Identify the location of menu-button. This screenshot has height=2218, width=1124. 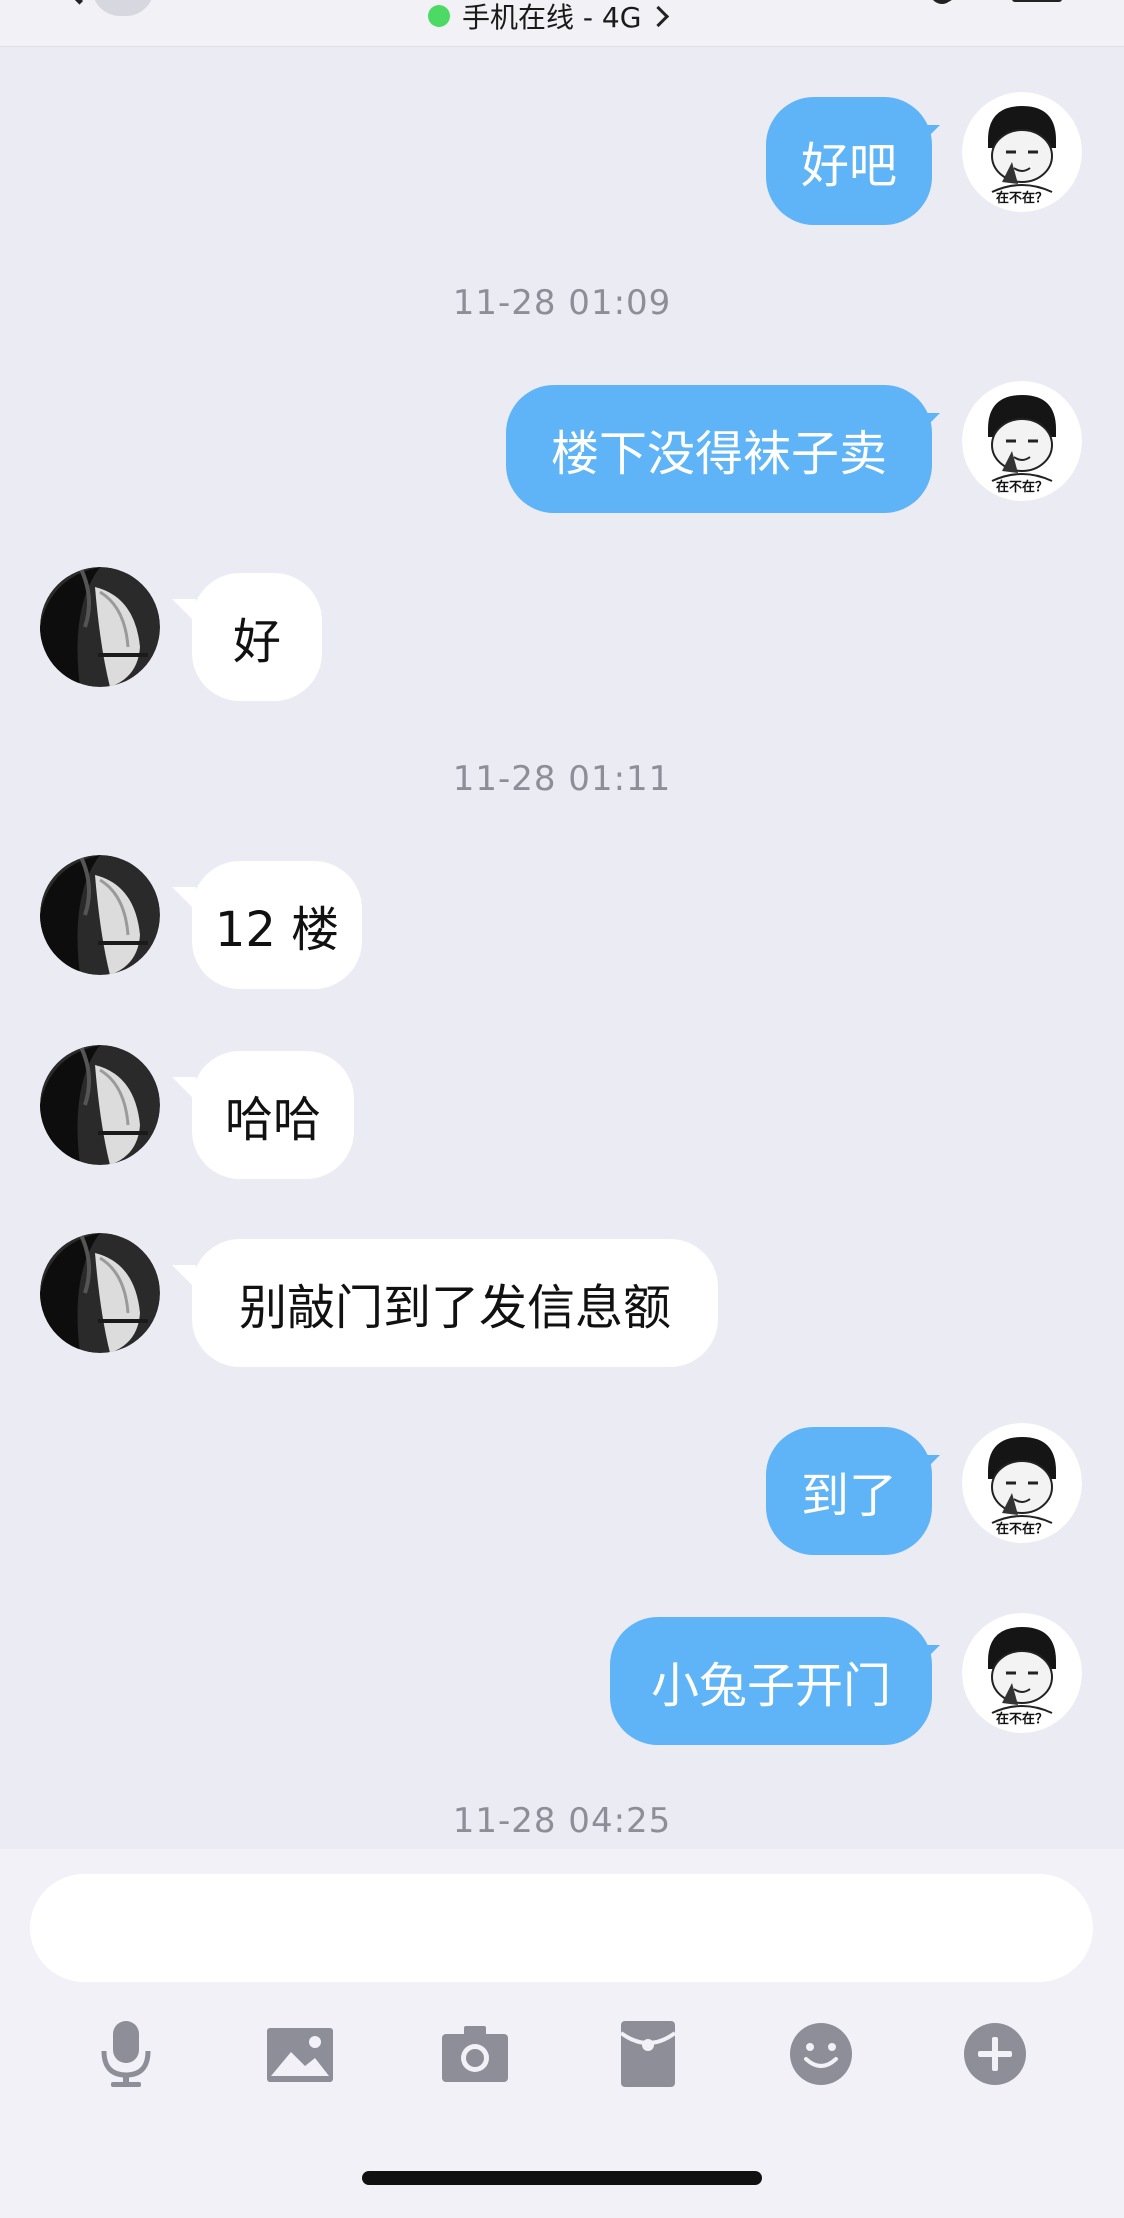
(1037, 1).